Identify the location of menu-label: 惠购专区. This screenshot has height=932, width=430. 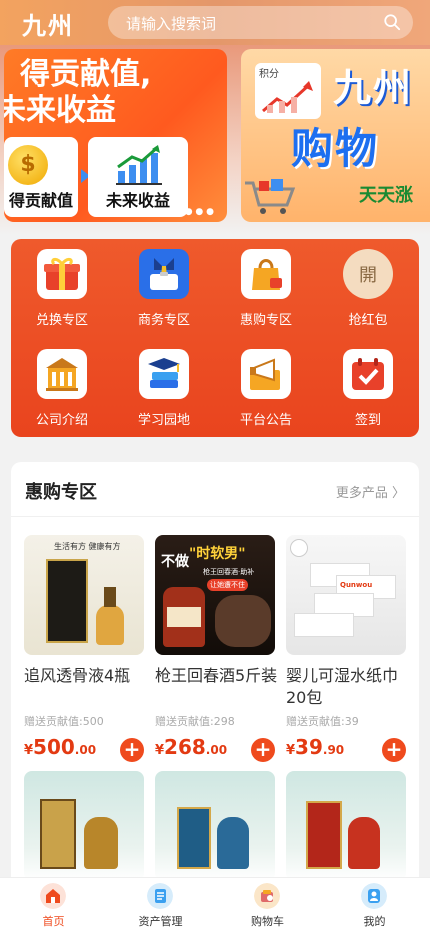
(265, 320).